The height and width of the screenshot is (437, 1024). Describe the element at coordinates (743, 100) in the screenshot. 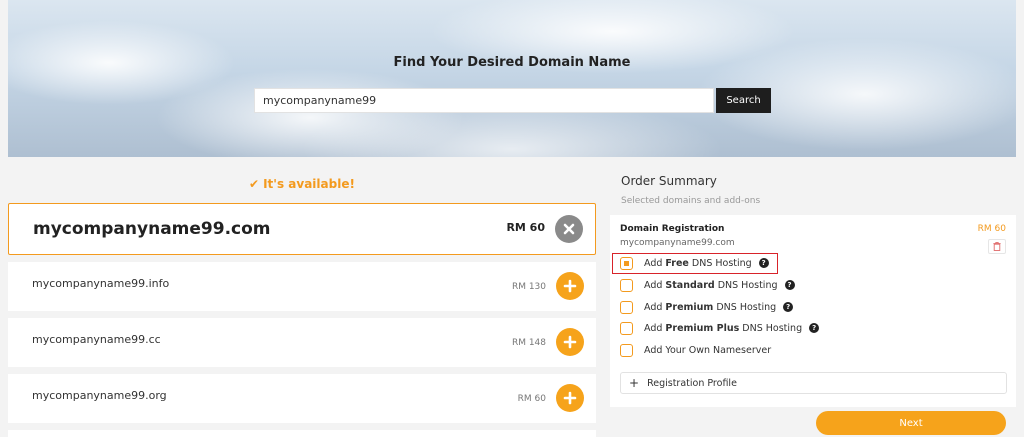

I see `search-button: Search` at that location.